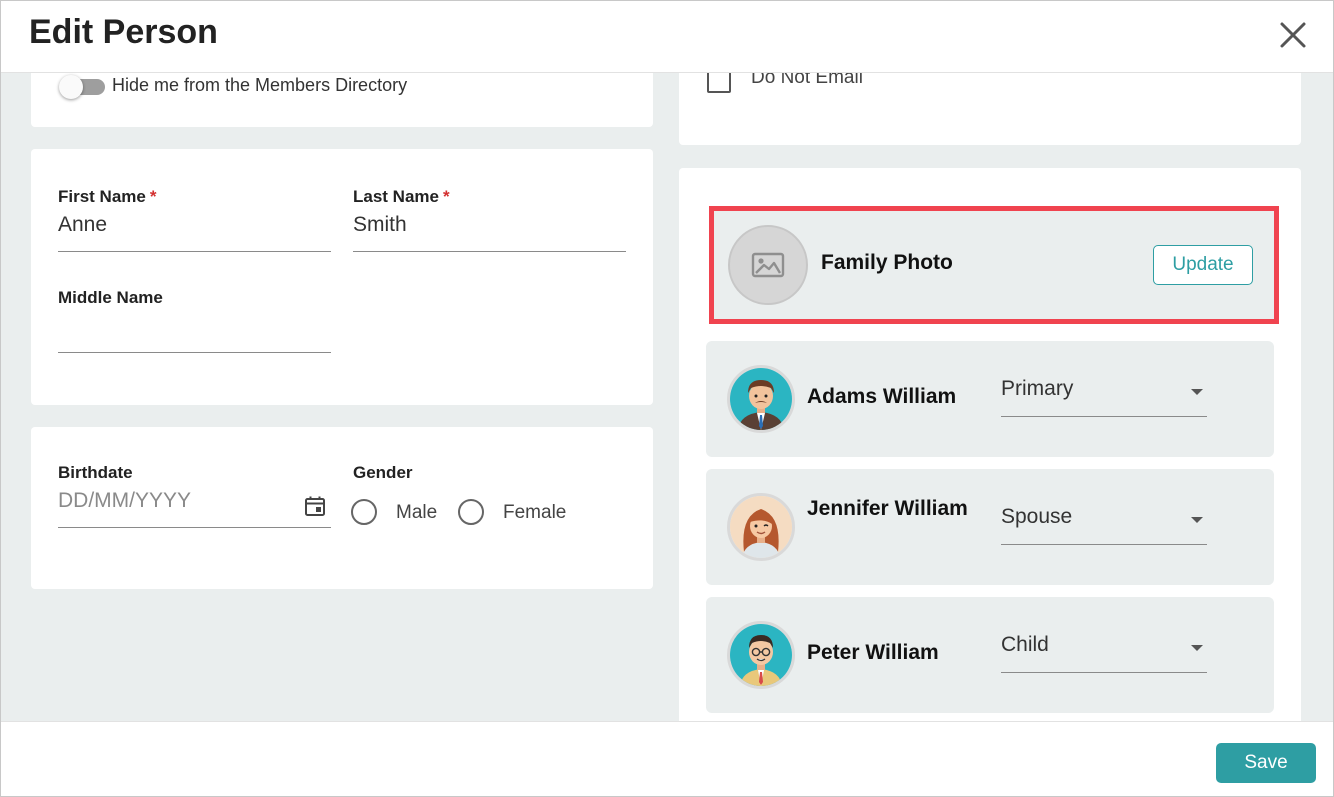 The width and height of the screenshot is (1334, 797). I want to click on last-name-input: Smith, so click(380, 225).